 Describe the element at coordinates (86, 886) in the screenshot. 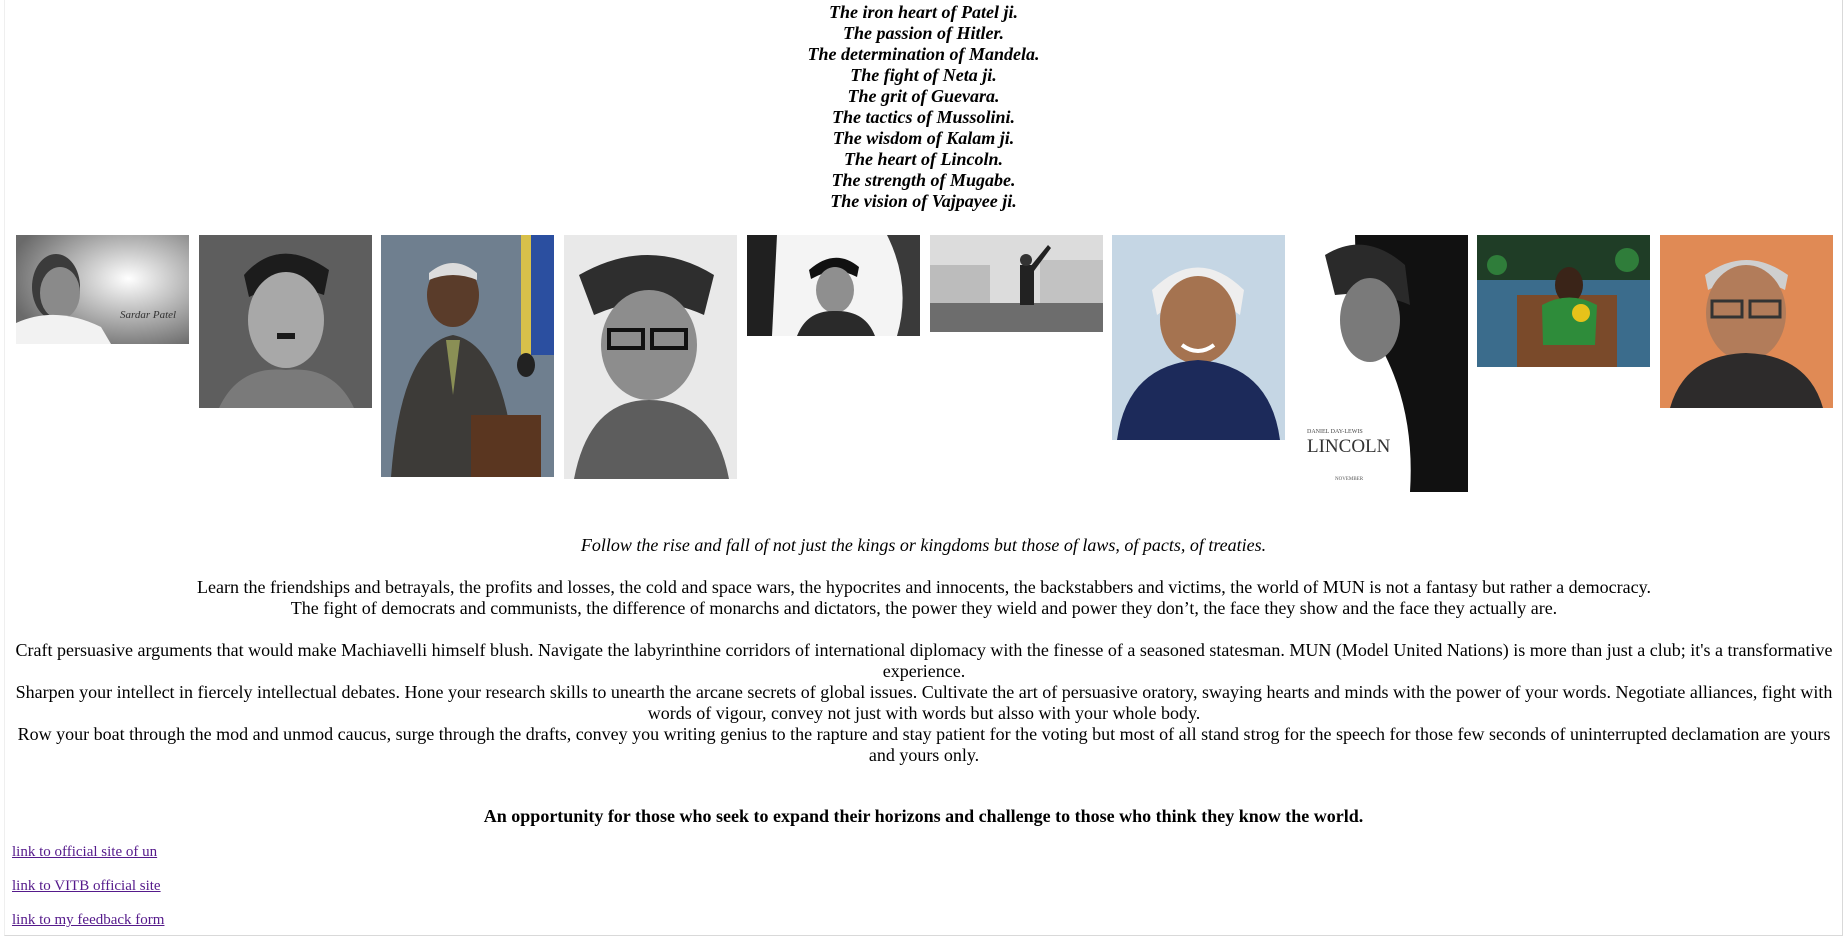

I see `link-vitb-official-site: link to VITB official site` at that location.